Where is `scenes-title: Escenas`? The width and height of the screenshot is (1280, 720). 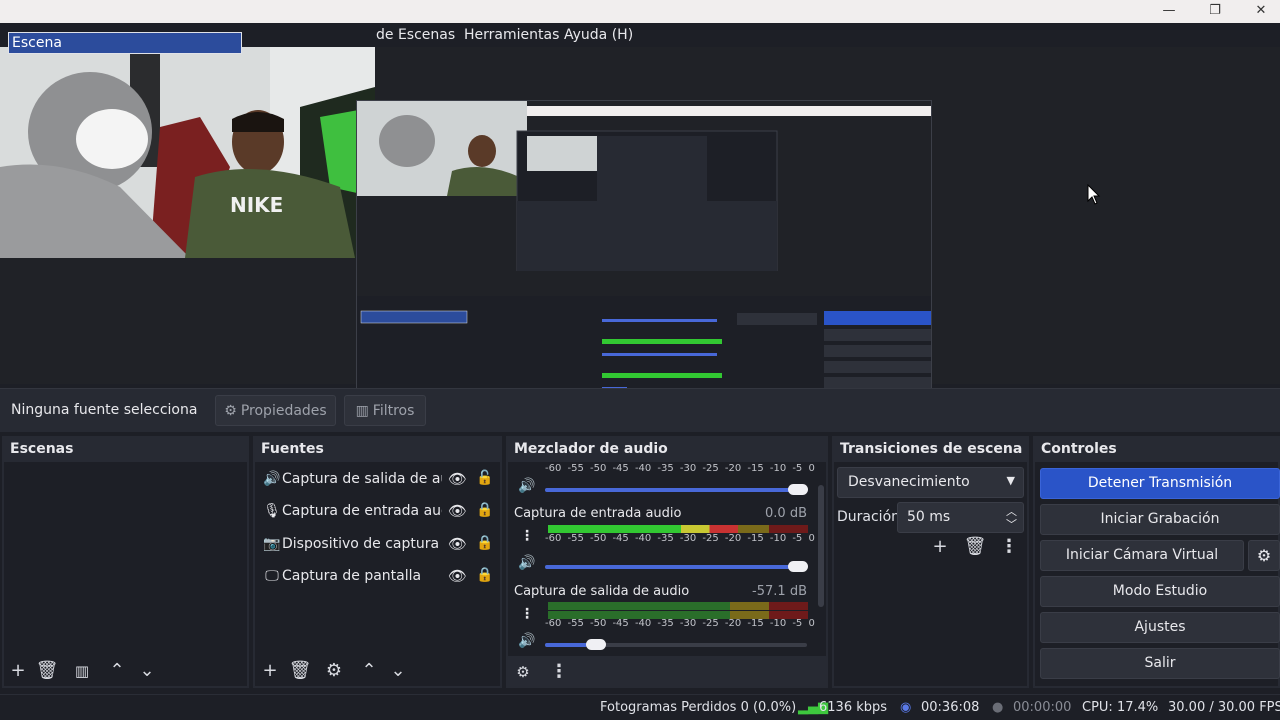 scenes-title: Escenas is located at coordinates (42, 449).